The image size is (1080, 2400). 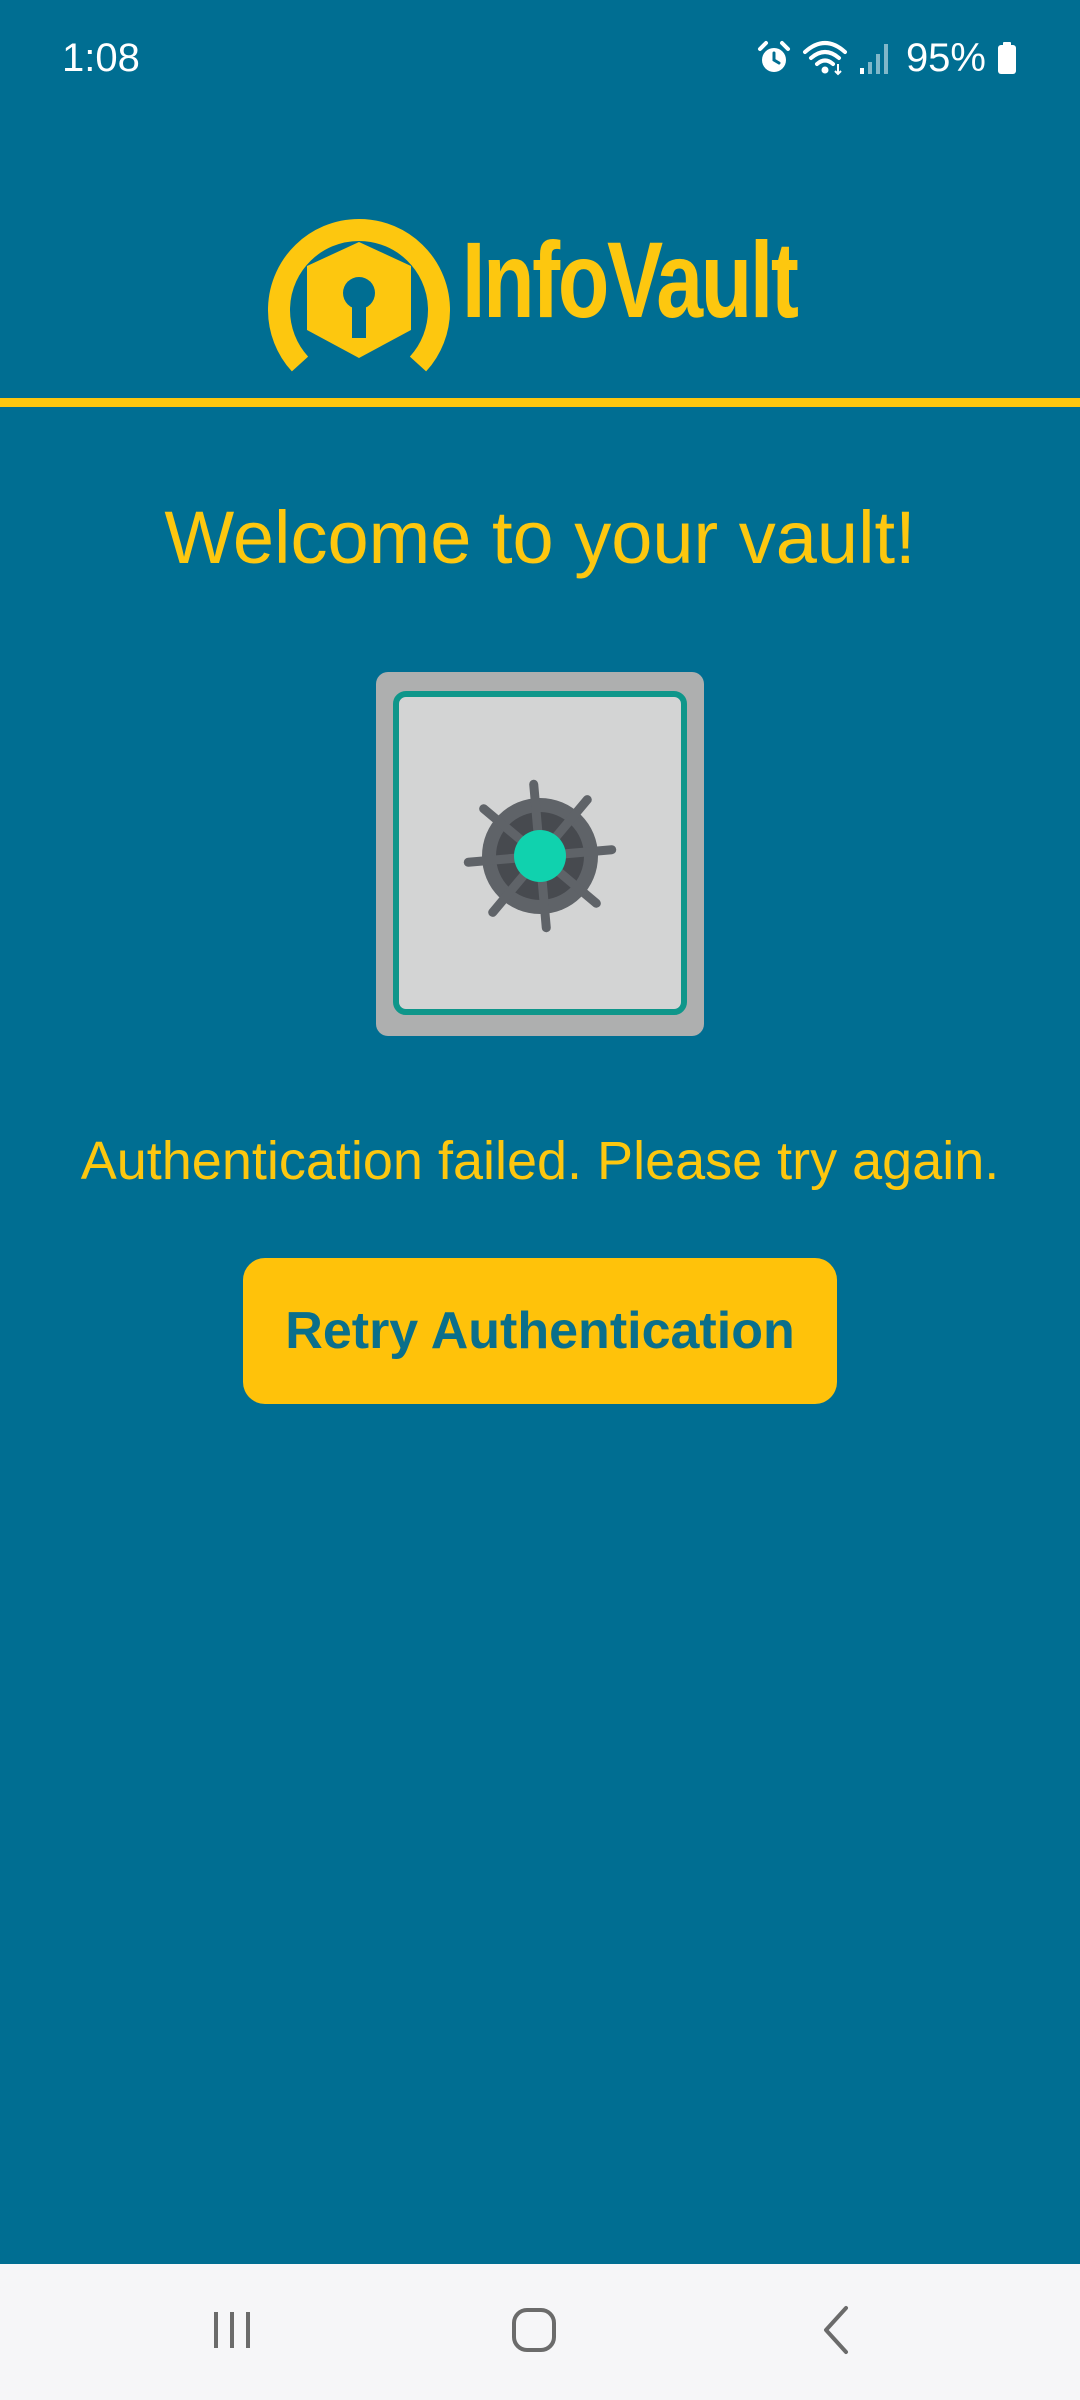 I want to click on back-button, so click(x=838, y=2332).